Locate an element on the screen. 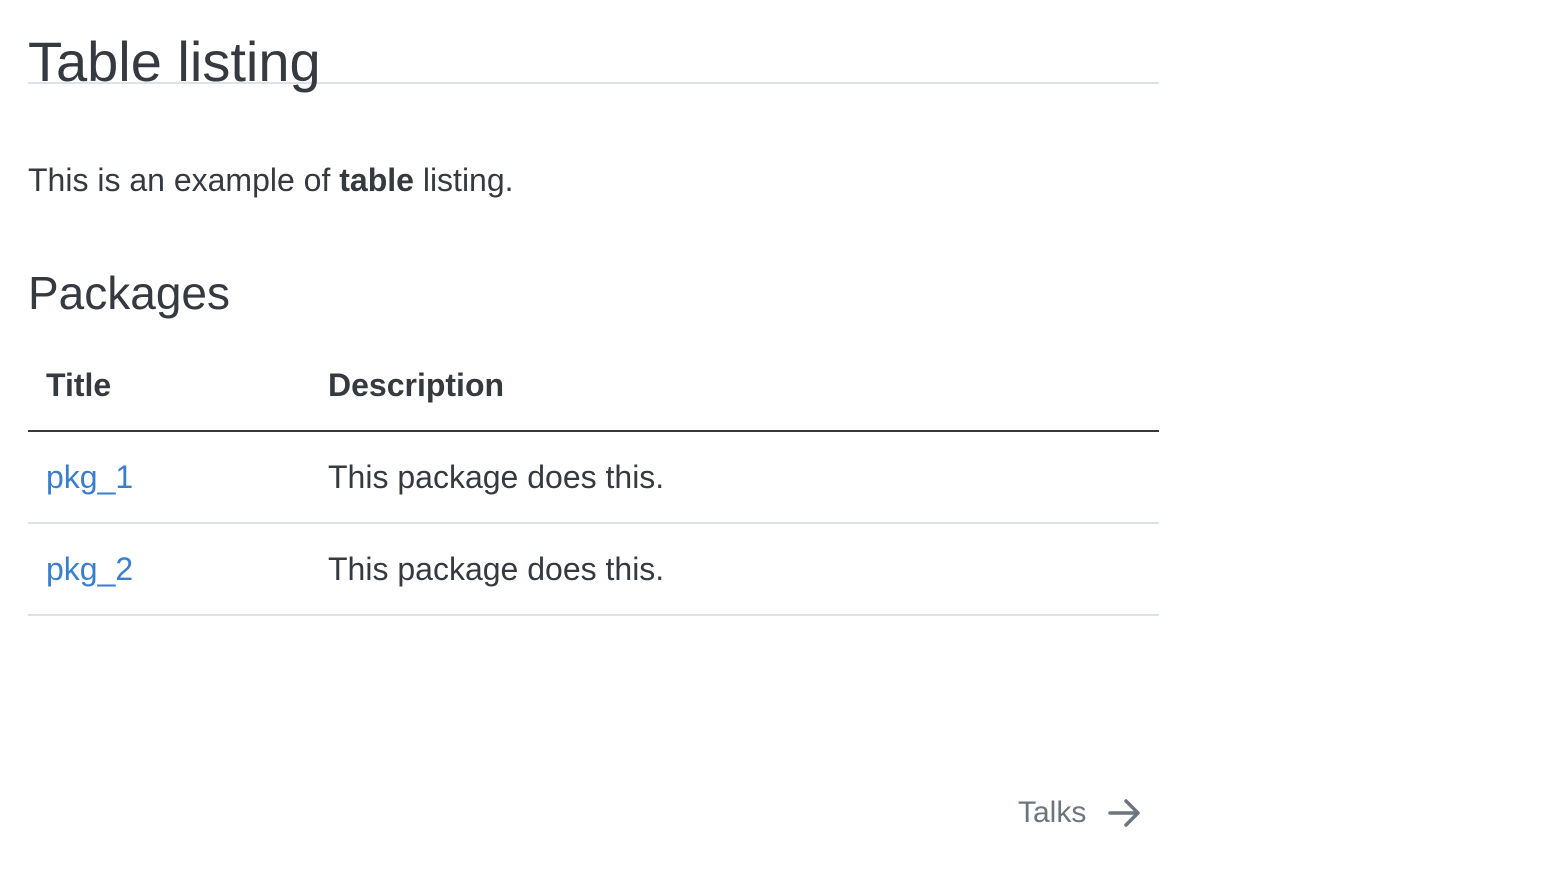 The image size is (1548, 878). table-cell-title: pkg_2 is located at coordinates (169, 569).